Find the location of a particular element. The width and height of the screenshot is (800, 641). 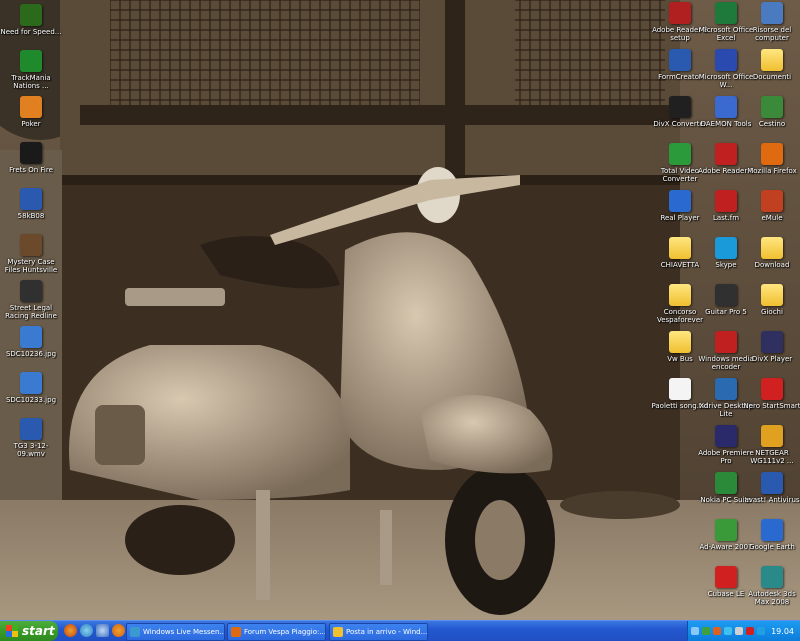

desktop-icon: Cestino is located at coordinates (771, 119).